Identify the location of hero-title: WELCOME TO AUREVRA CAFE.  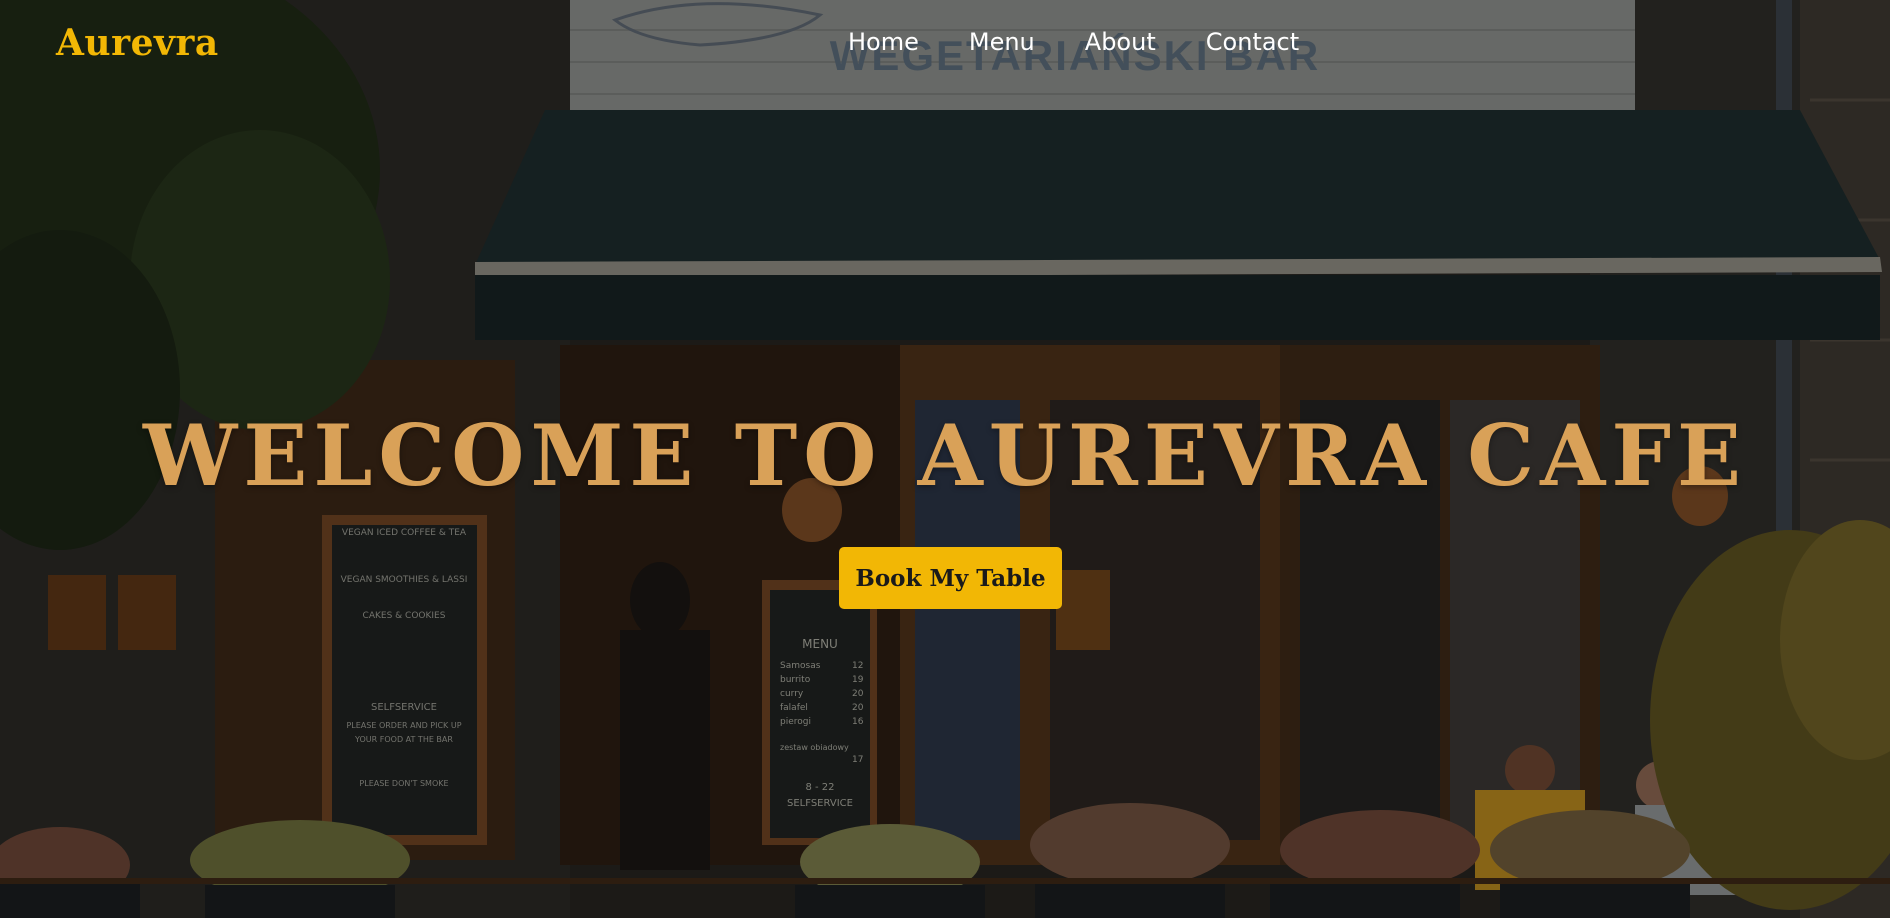
(945, 455).